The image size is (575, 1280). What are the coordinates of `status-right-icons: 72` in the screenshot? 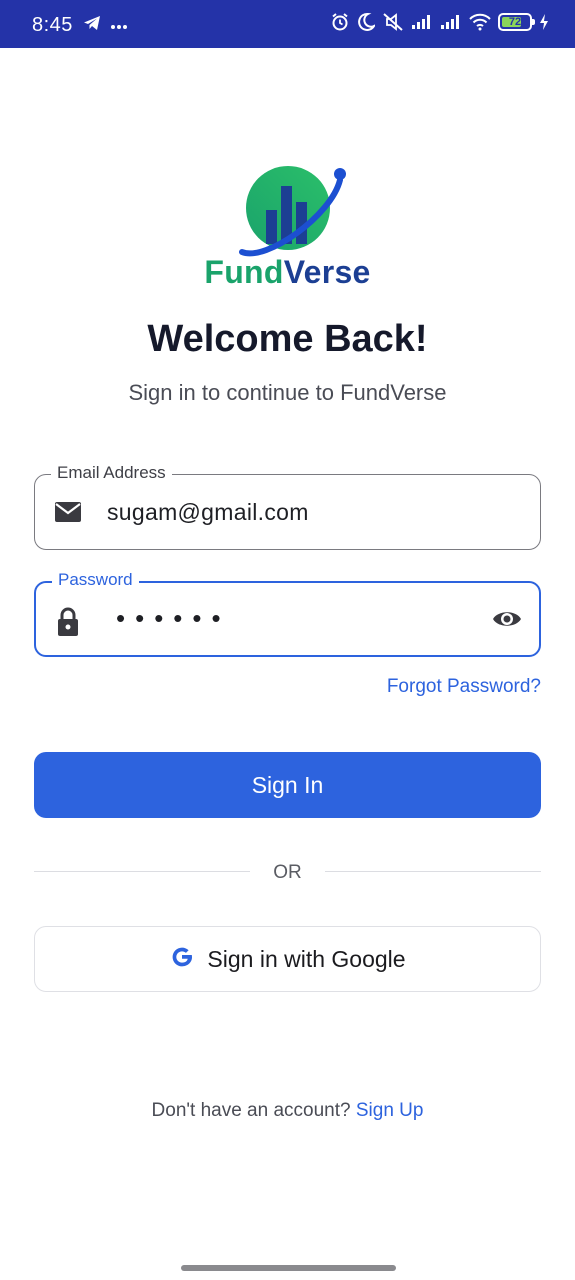 It's located at (439, 22).